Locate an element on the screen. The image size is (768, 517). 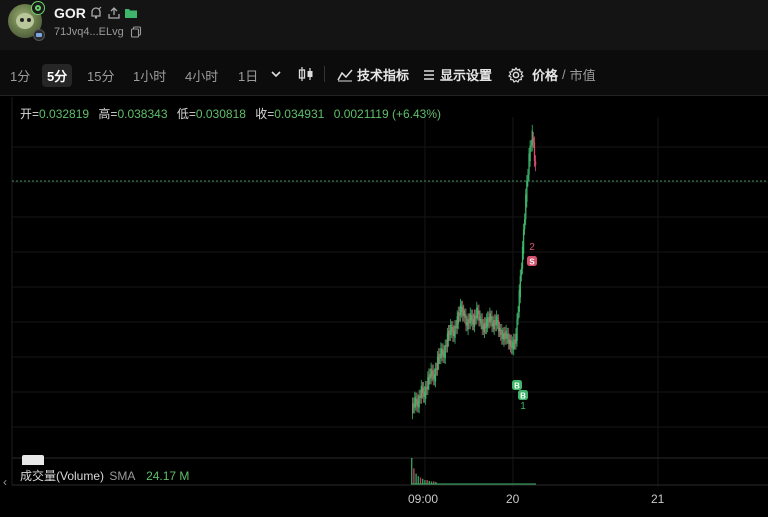
alert-bell-icon is located at coordinates (96, 13).